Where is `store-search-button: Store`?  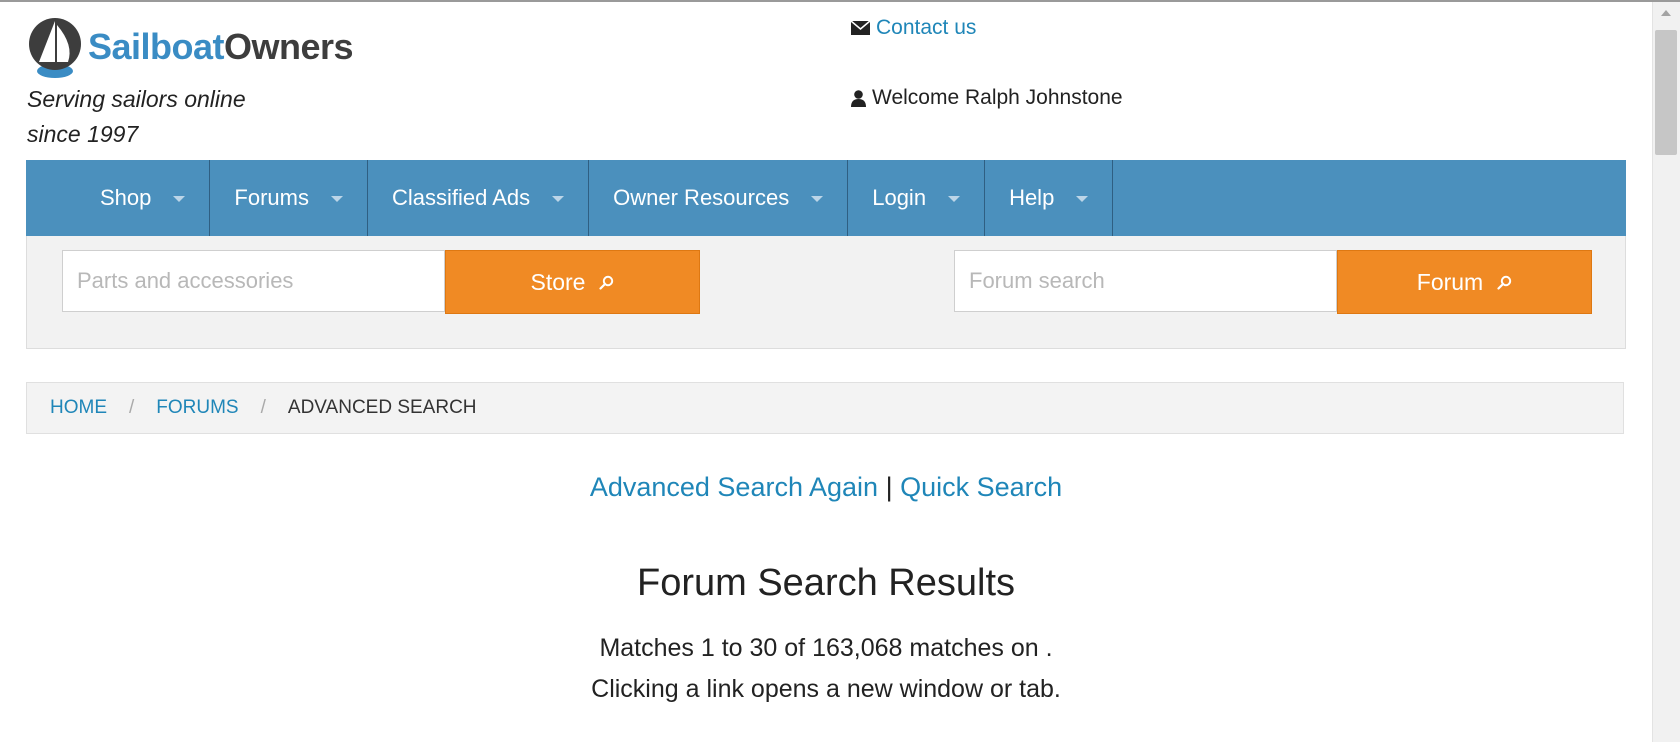
store-search-button: Store is located at coordinates (572, 282).